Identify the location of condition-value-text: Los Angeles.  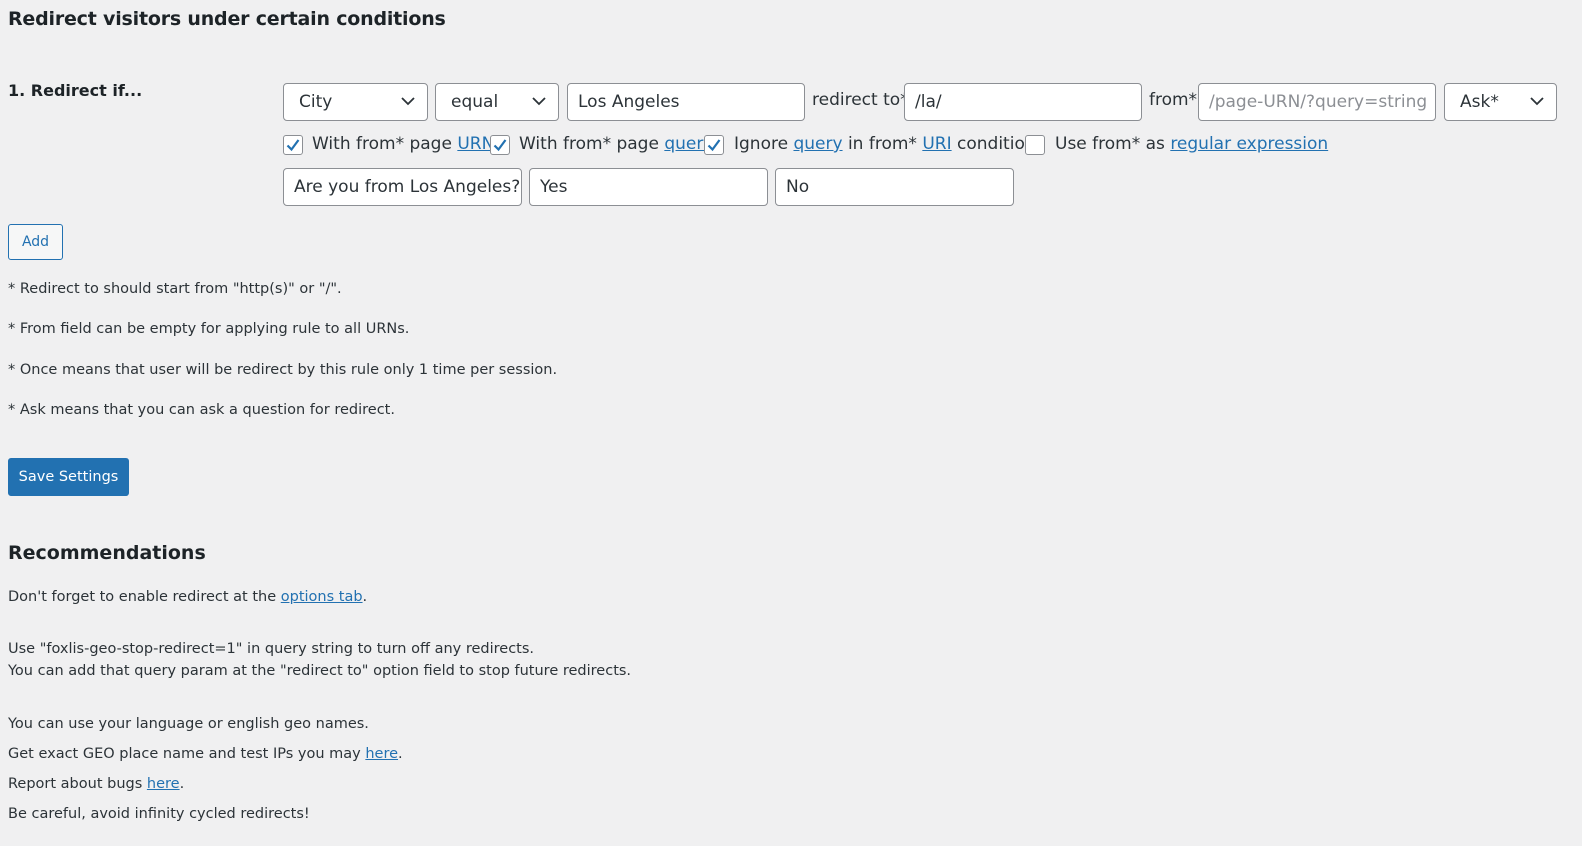
(629, 102).